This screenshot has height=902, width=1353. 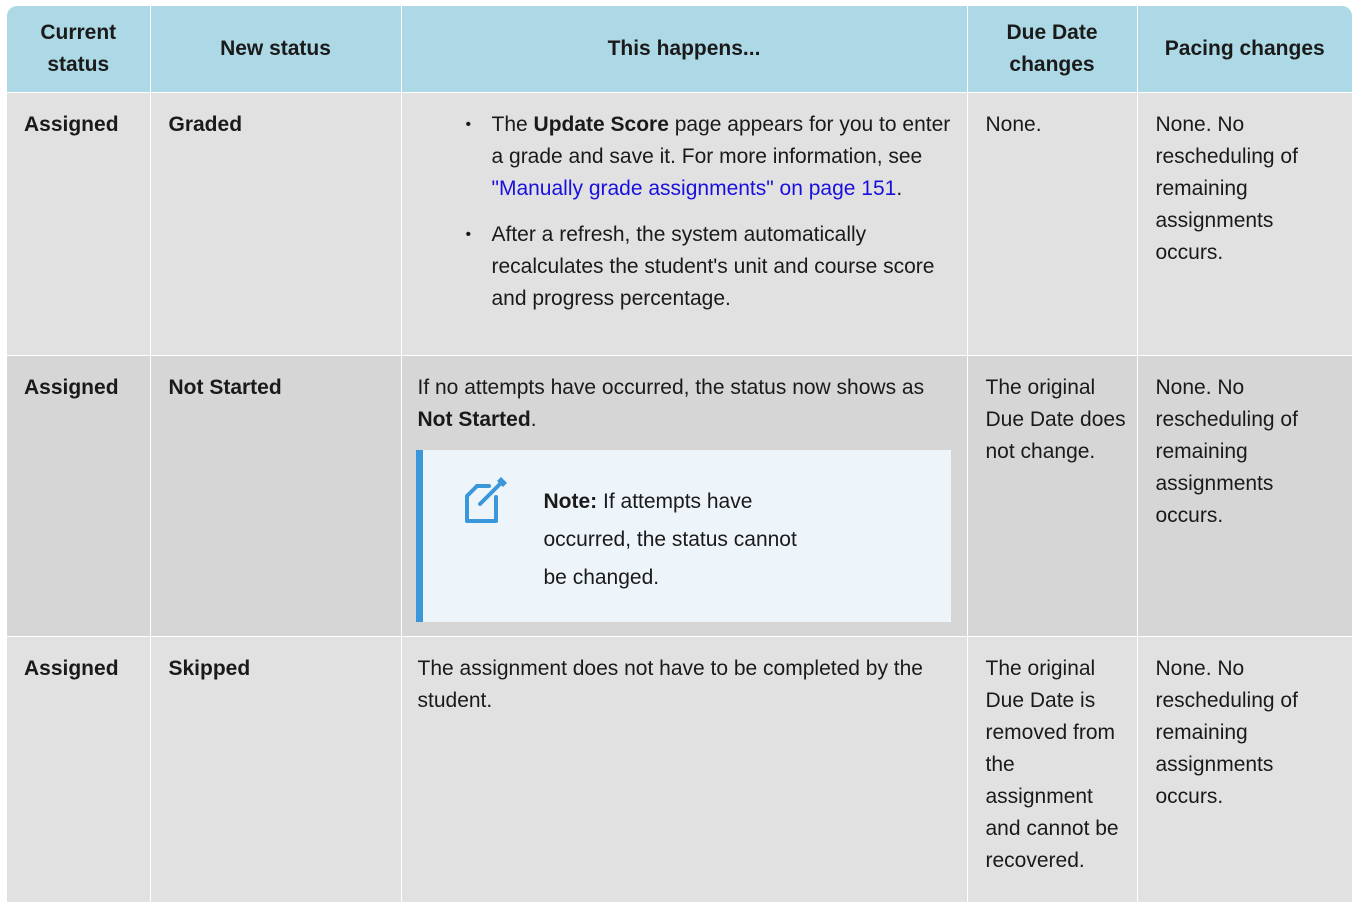 What do you see at coordinates (276, 223) in the screenshot?
I see `new-status-cell: Graded` at bounding box center [276, 223].